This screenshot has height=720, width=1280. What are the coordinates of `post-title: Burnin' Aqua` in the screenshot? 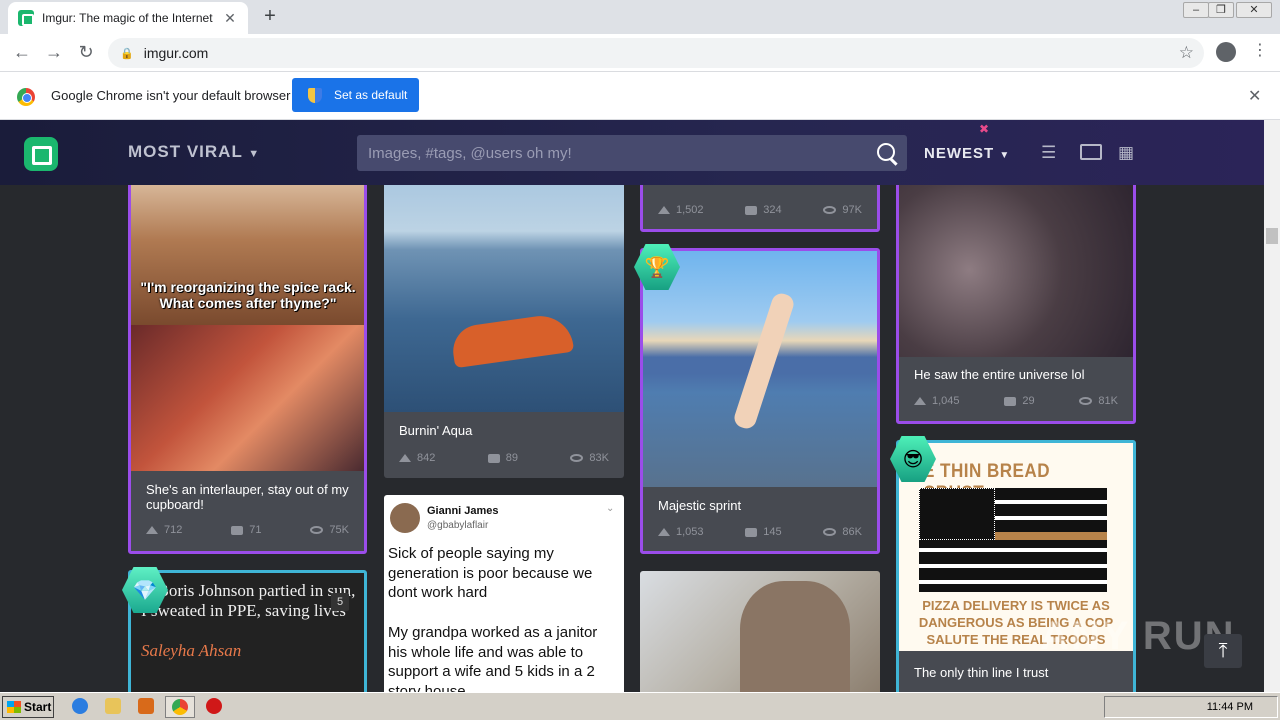 It's located at (436, 430).